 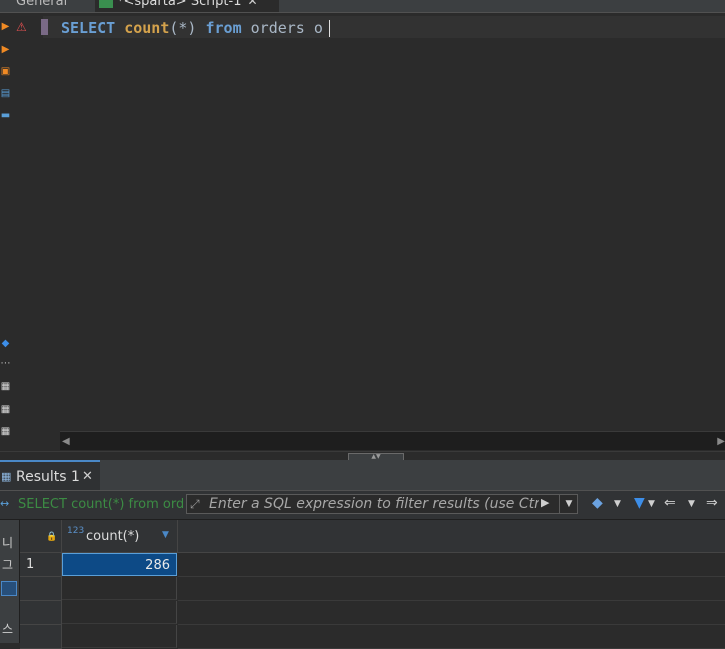 I want to click on view-label-bottom: 스, so click(x=7, y=628).